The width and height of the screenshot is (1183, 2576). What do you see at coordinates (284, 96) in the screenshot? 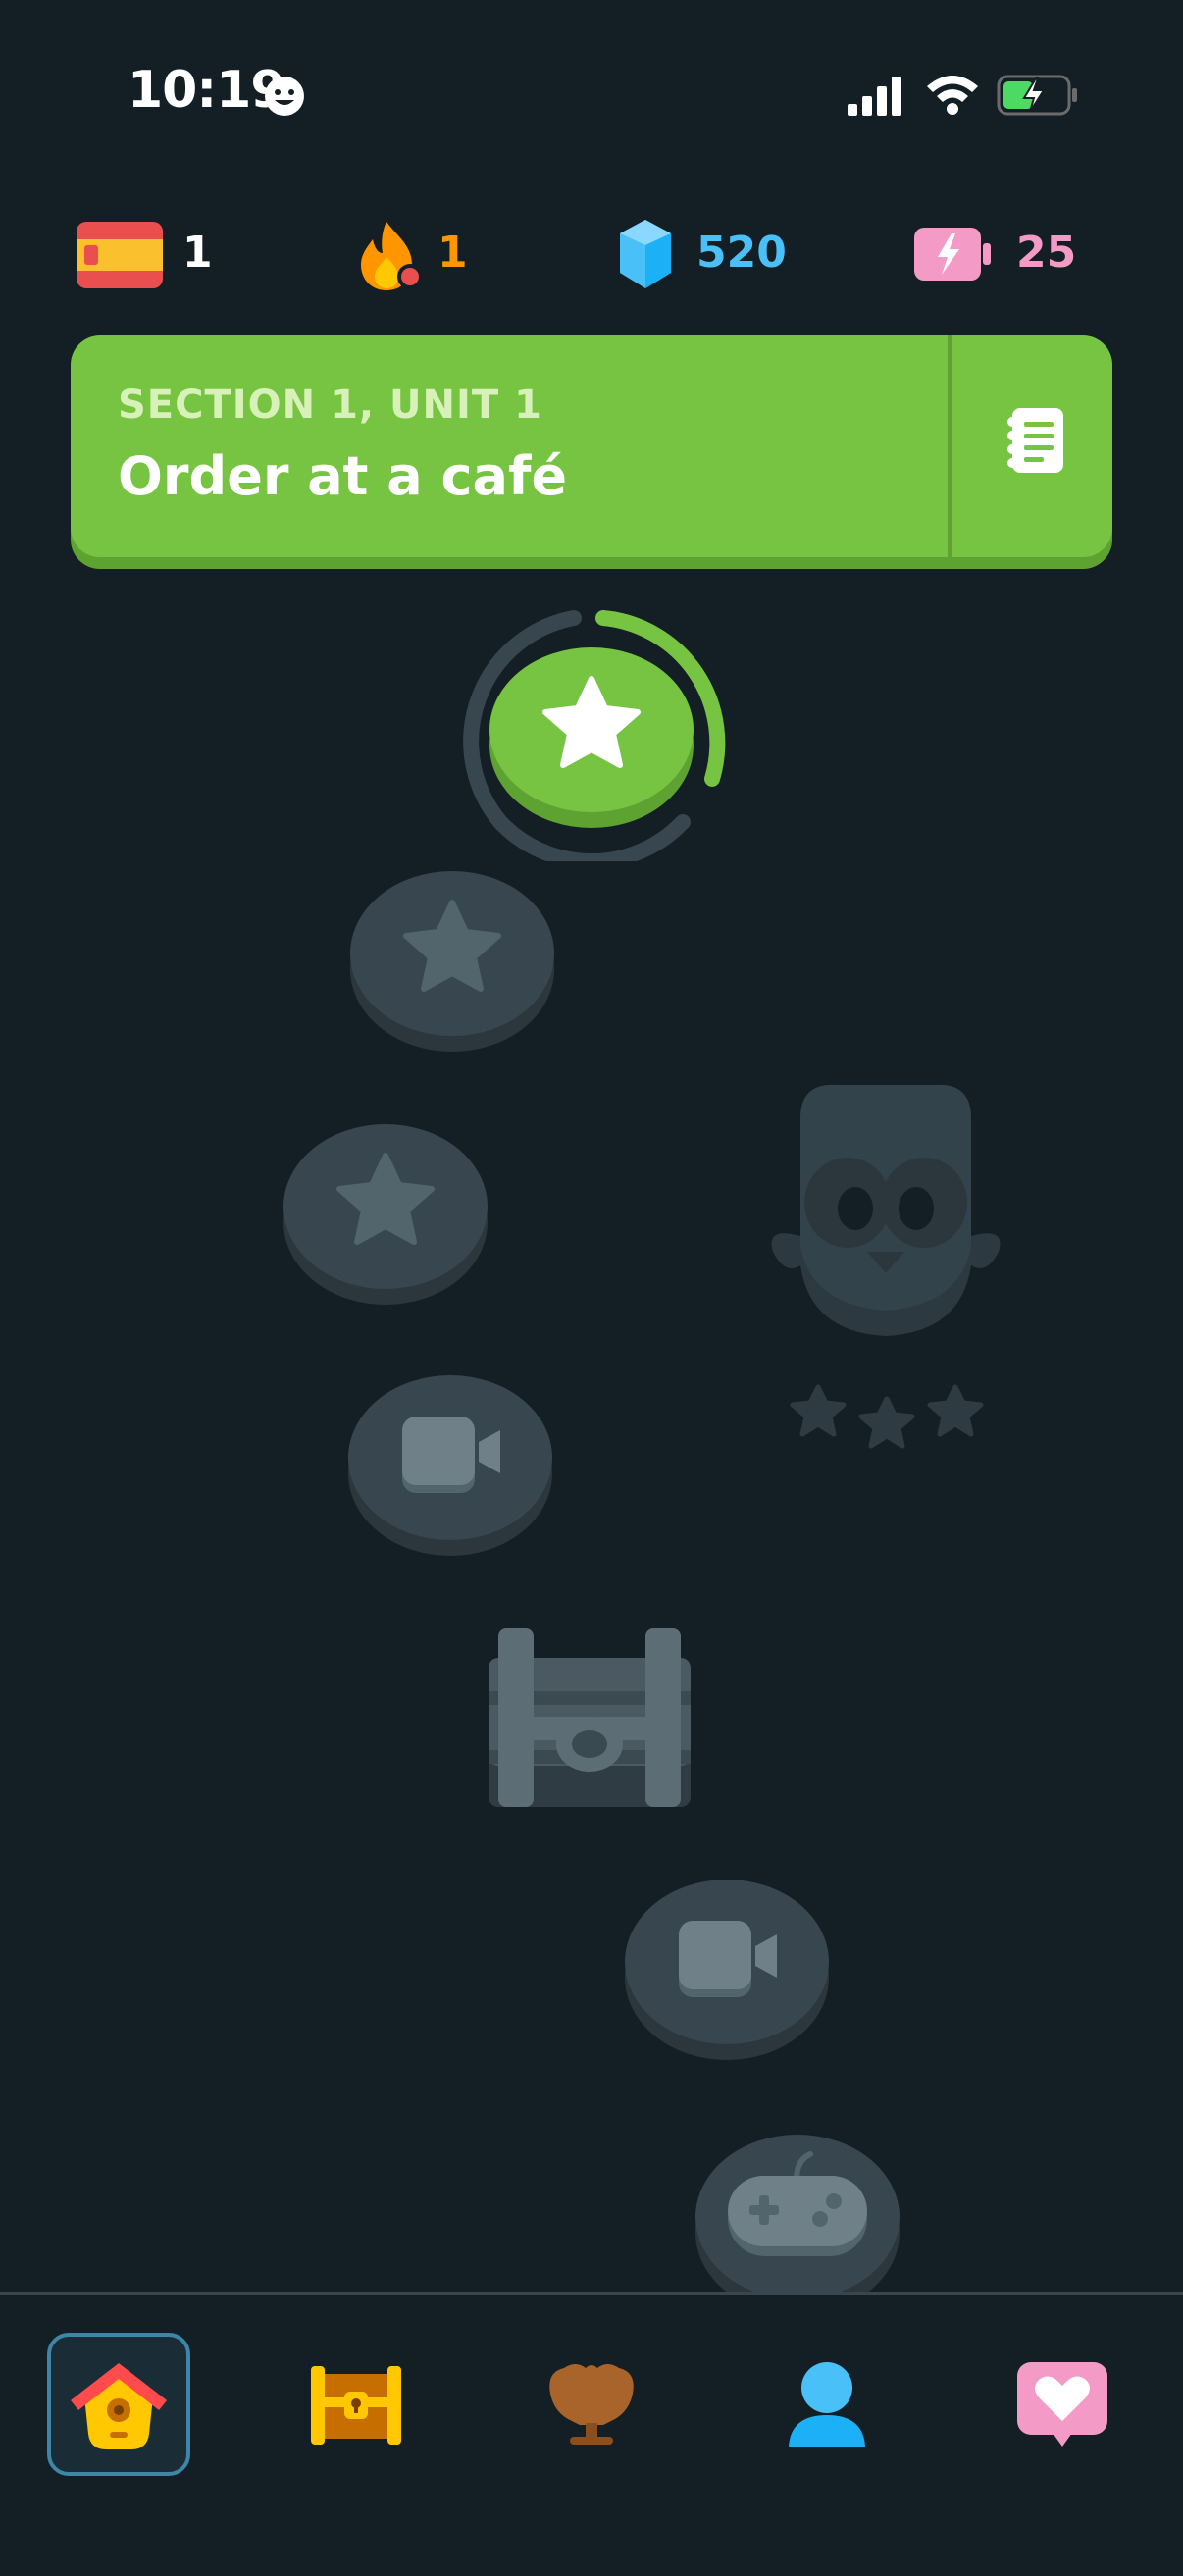
I see `face-icon` at bounding box center [284, 96].